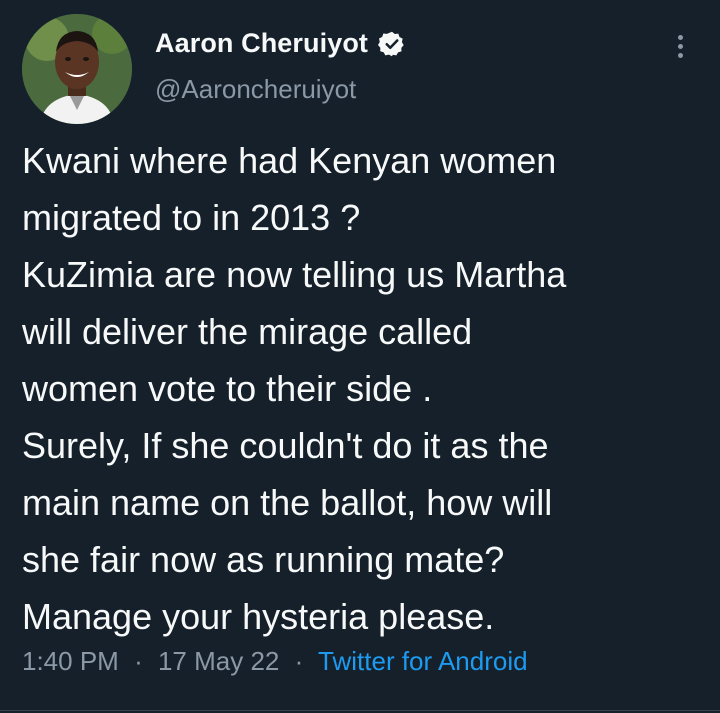 Image resolution: width=720 pixels, height=713 pixels. What do you see at coordinates (218, 661) in the screenshot?
I see `tweet-date: 17 May 22` at bounding box center [218, 661].